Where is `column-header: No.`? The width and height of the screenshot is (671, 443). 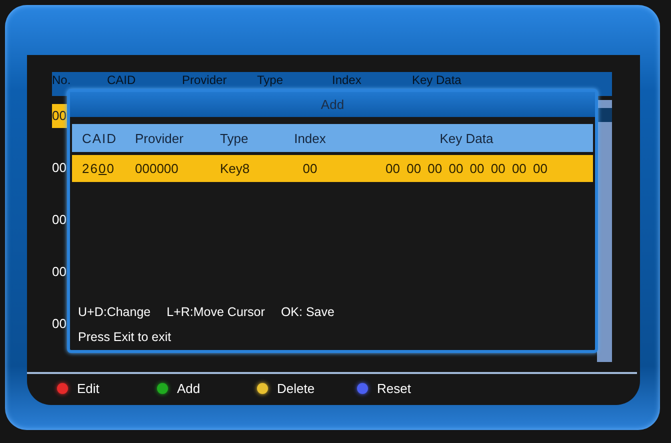
column-header: No. is located at coordinates (62, 80).